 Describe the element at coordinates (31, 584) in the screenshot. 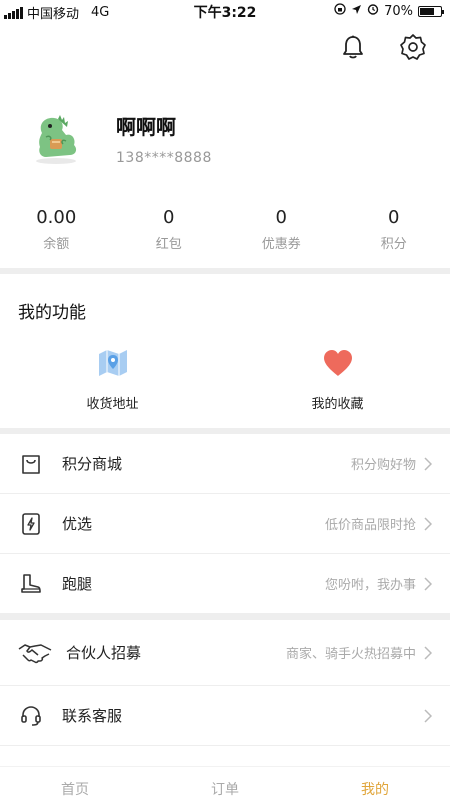

I see `boot-icon` at that location.